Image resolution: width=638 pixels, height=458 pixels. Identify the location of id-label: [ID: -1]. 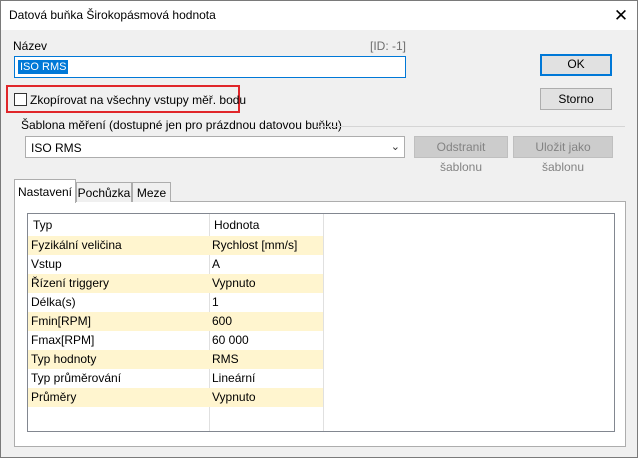
(388, 46).